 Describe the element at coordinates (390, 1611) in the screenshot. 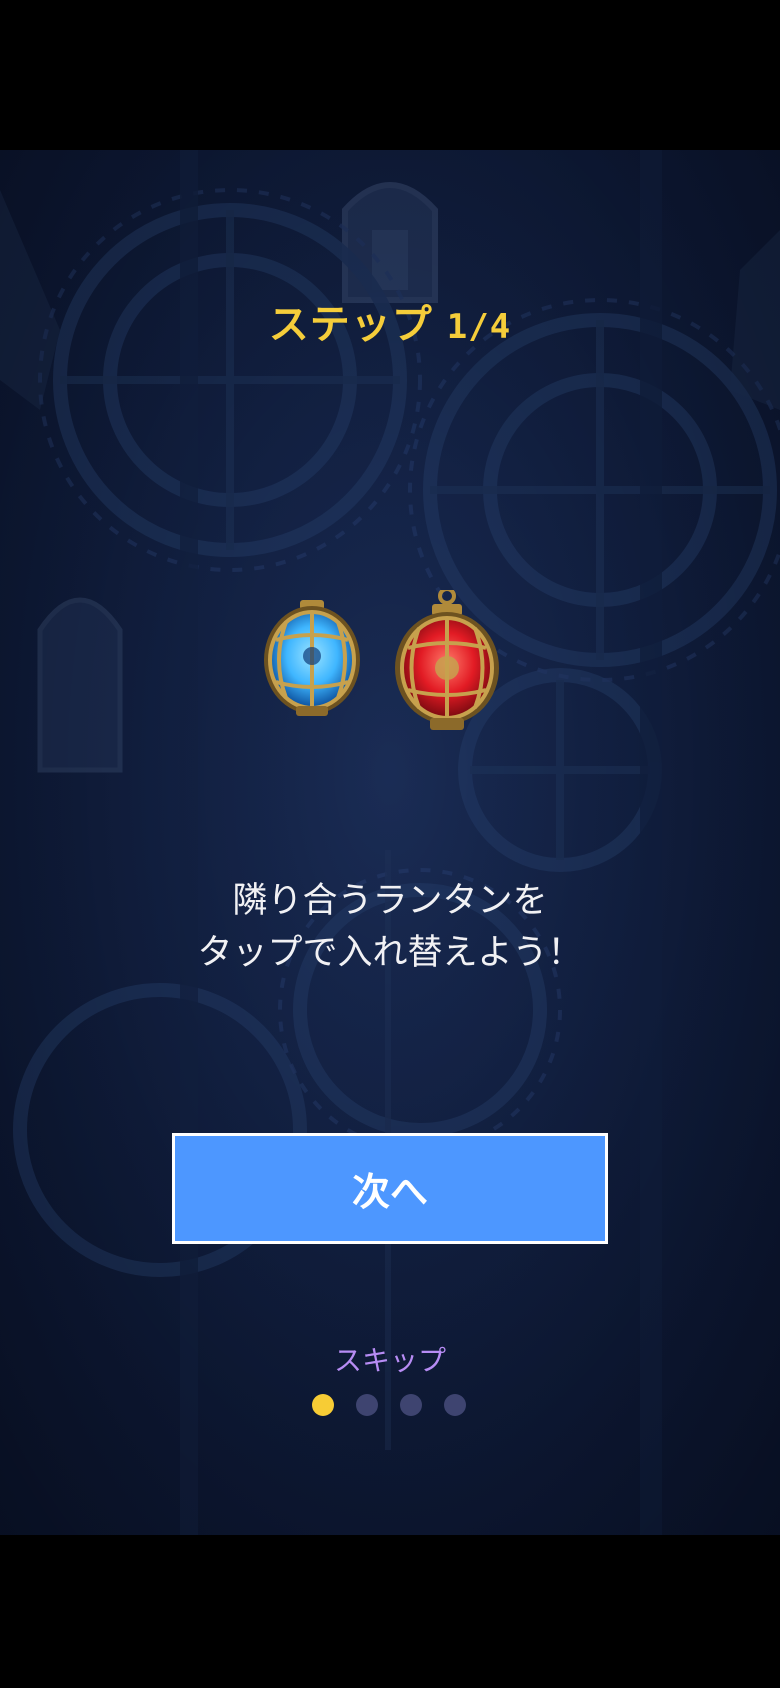

I see `navigation-bar-area` at that location.